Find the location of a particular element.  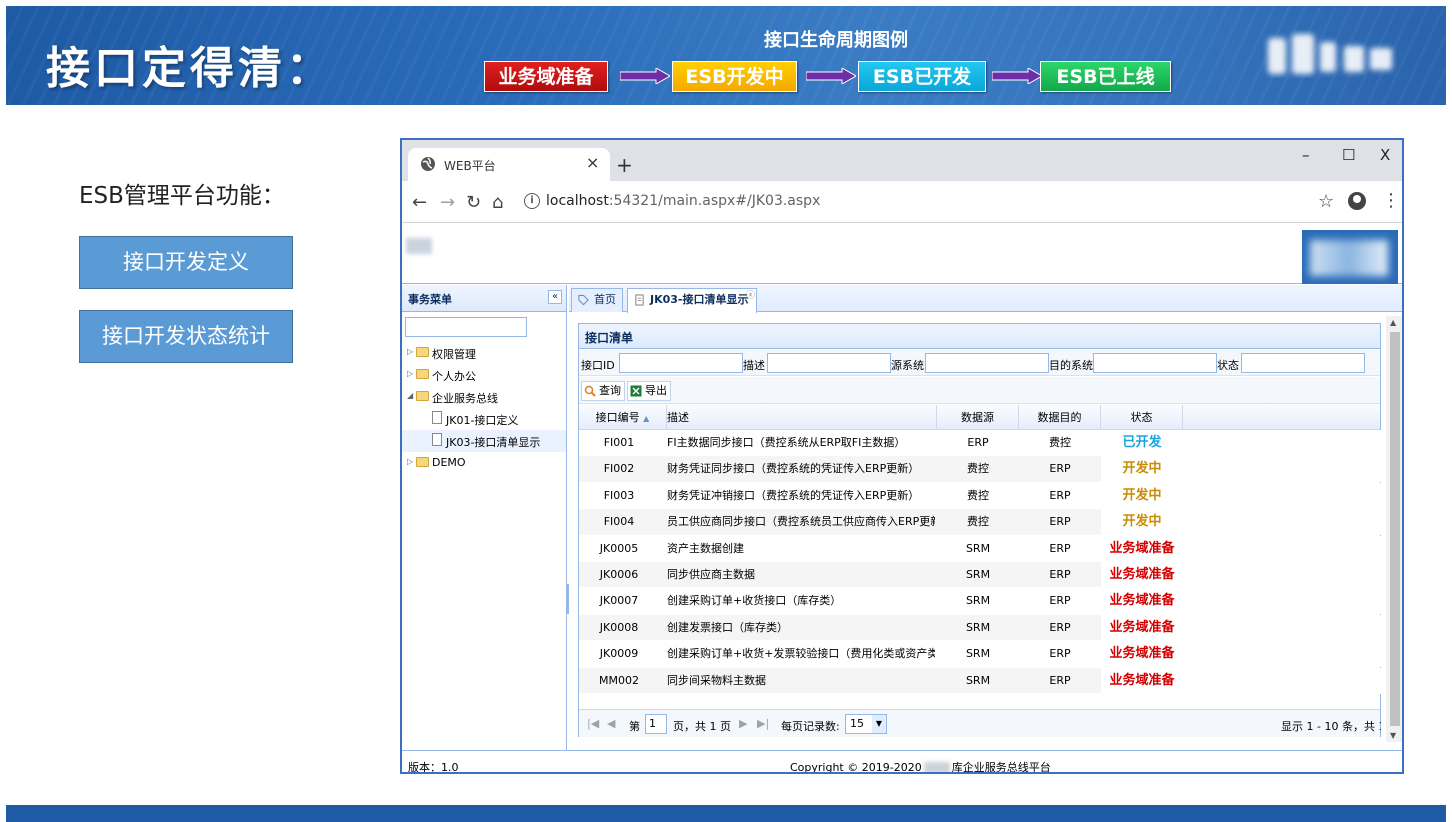

home-icon: ⌂ is located at coordinates (497, 202).